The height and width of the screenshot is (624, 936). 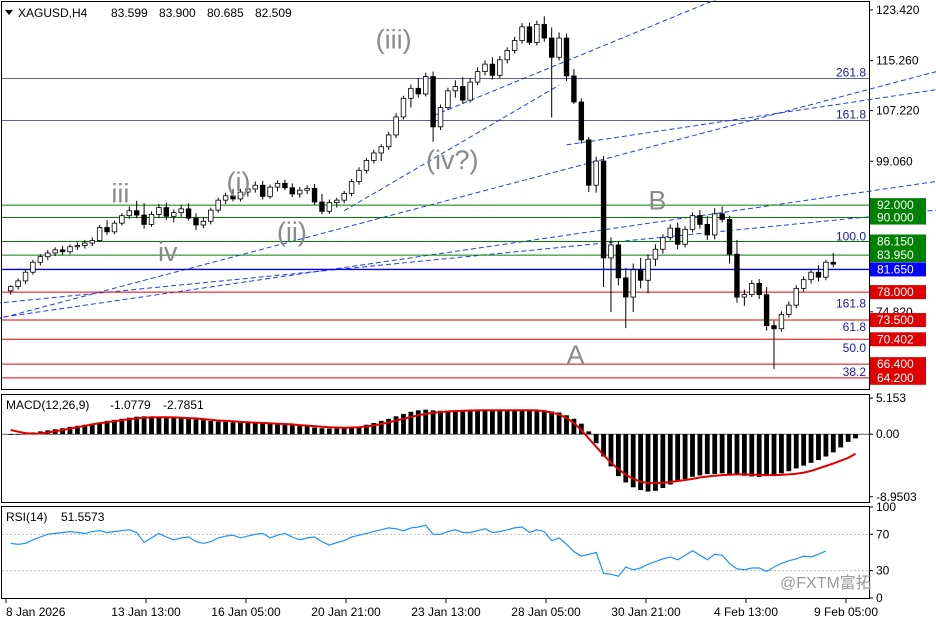 What do you see at coordinates (879, 598) in the screenshot?
I see `rsi-tick-label: 0` at bounding box center [879, 598].